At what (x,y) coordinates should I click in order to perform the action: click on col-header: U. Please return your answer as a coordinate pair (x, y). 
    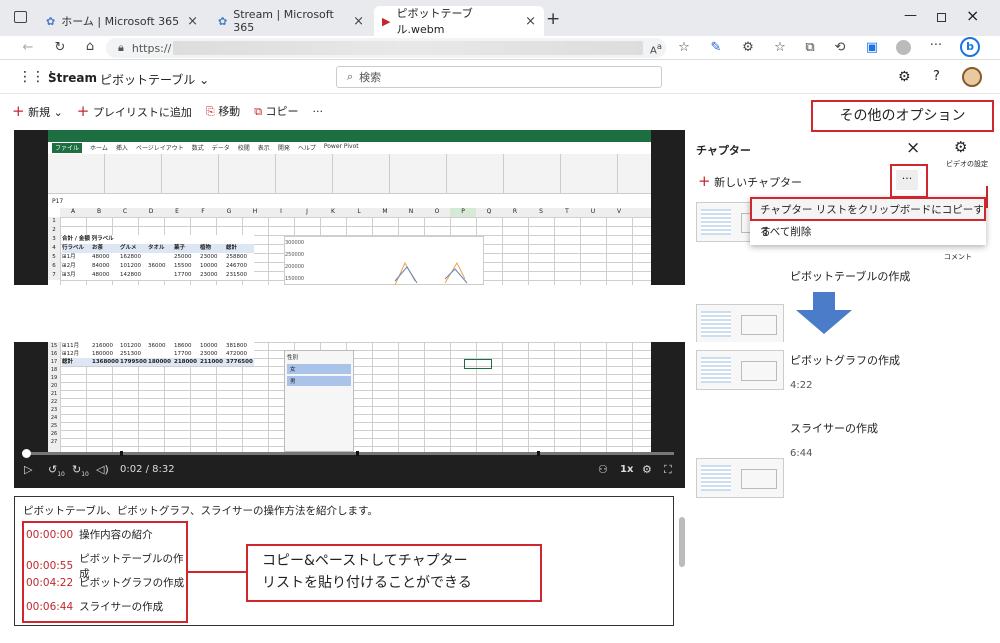
    Looking at the image, I should click on (593, 211).